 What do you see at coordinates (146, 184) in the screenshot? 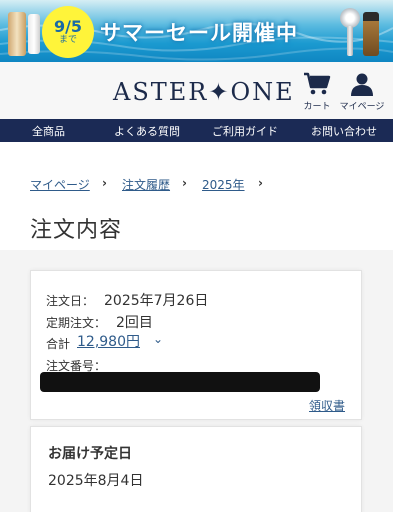
I see `breadcrumb-order-history: 注文履歴` at bounding box center [146, 184].